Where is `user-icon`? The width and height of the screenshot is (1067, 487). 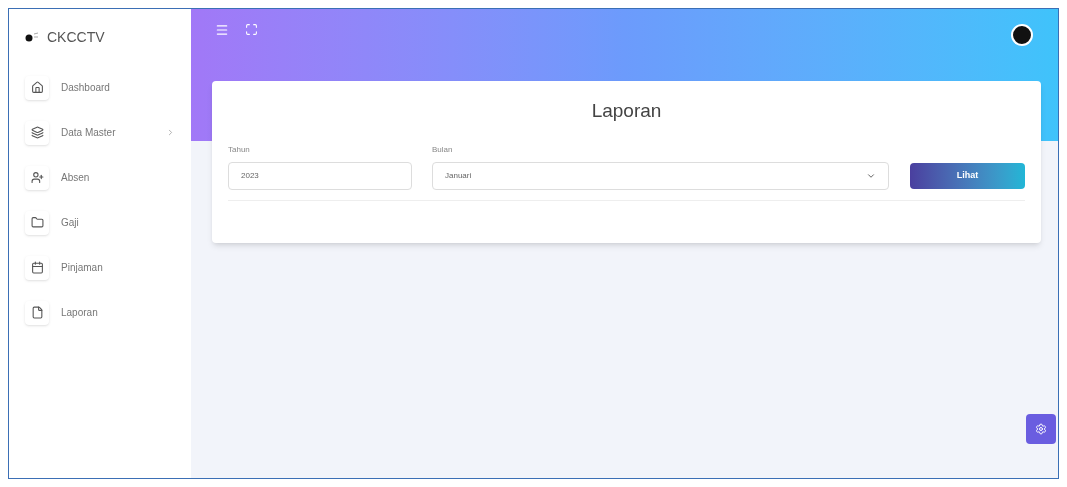 user-icon is located at coordinates (37, 177).